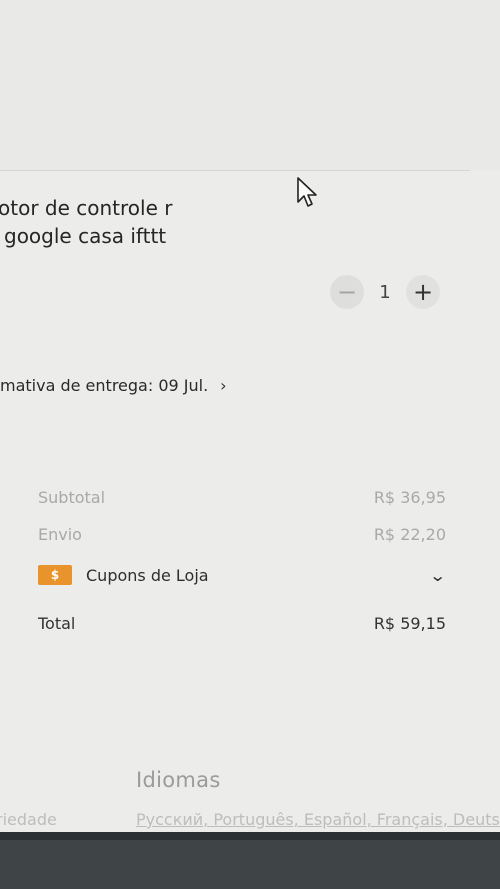 The image size is (500, 889). I want to click on delivery-estimate-link: mativa de entrega: 09 Jul. ›, so click(113, 385).